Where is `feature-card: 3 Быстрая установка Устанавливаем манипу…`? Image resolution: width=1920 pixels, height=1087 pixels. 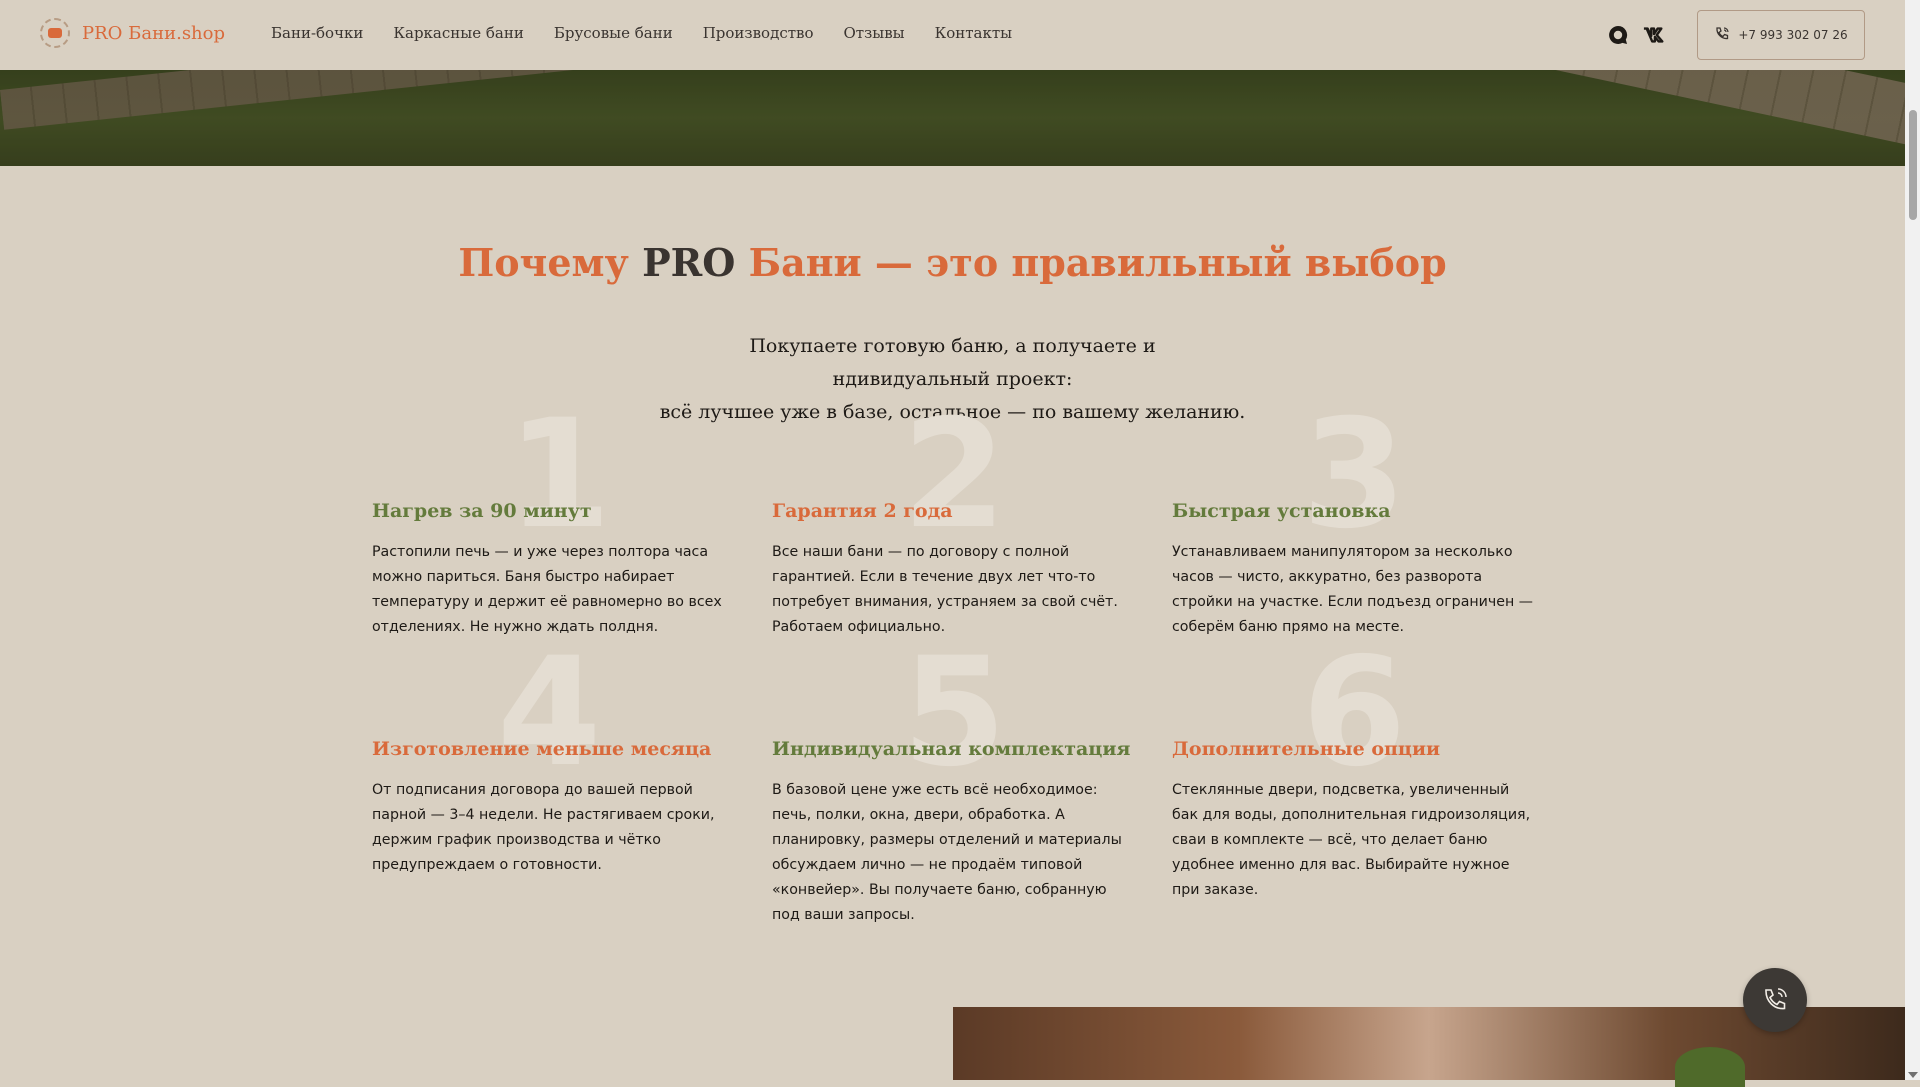
feature-card: 3 Быстрая установка Устанавливаем манипу… is located at coordinates (1354, 520).